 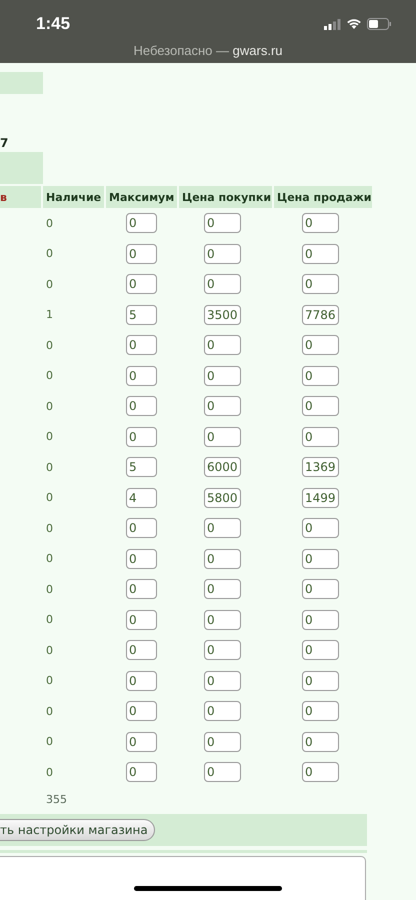 What do you see at coordinates (4, 143) in the screenshot?
I see `summary-value: 7` at bounding box center [4, 143].